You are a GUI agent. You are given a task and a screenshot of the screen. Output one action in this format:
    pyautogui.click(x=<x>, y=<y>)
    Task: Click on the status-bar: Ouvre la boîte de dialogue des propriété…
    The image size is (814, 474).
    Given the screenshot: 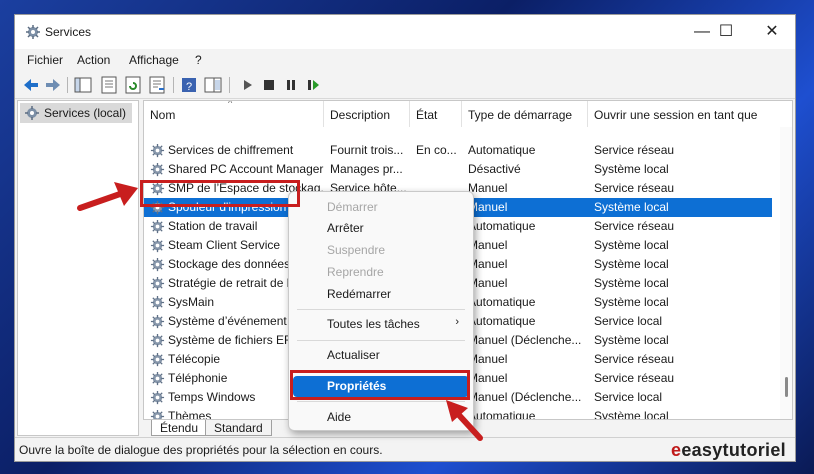 What is the action you would take?
    pyautogui.click(x=405, y=449)
    